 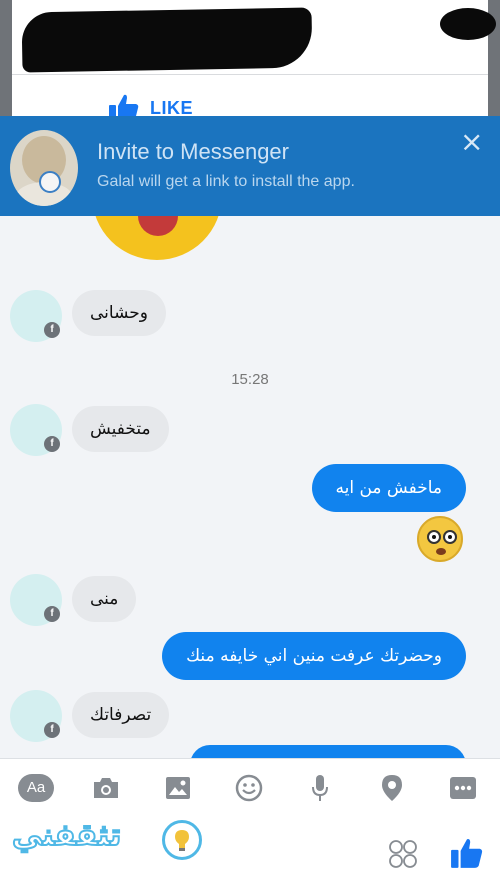 What do you see at coordinates (250, 379) in the screenshot?
I see `message-timestamp: 15:28` at bounding box center [250, 379].